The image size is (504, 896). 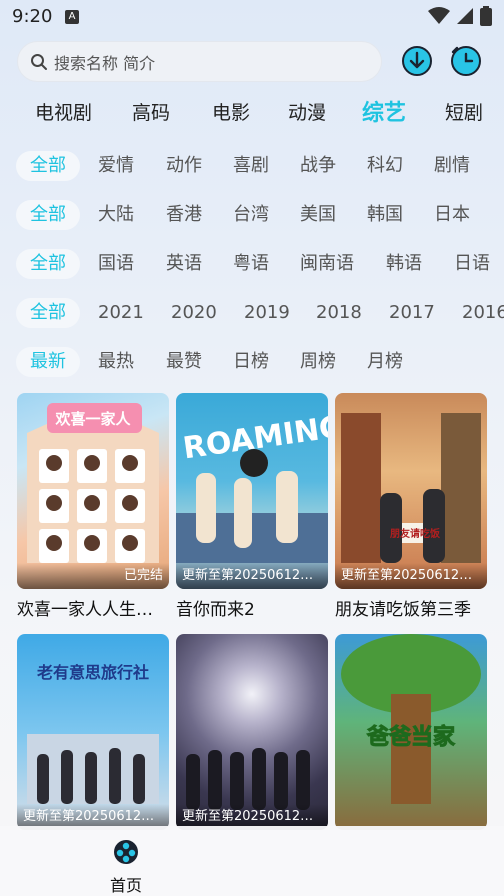 I want to click on status-icons, so click(x=460, y=16).